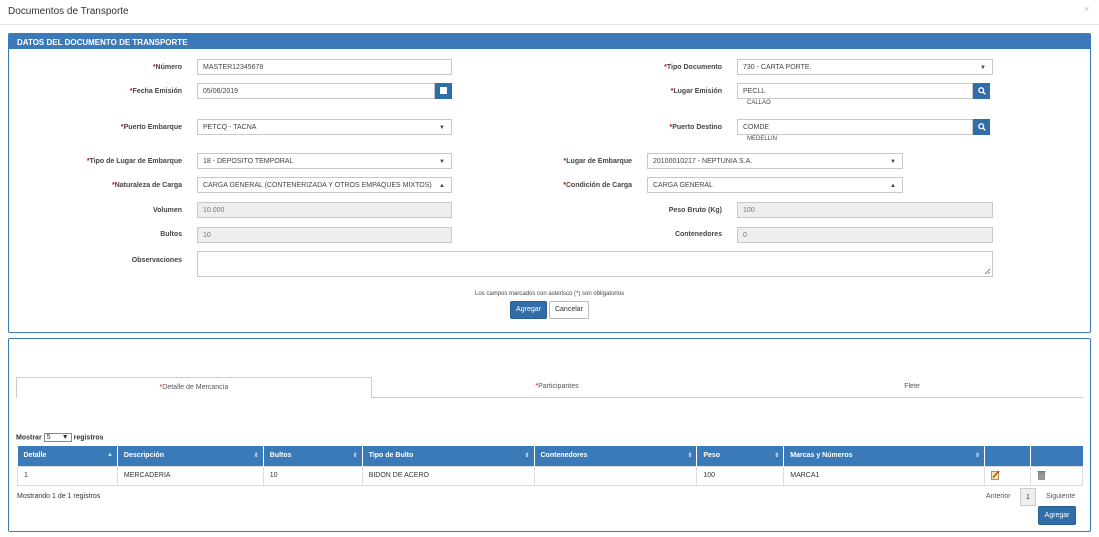 This screenshot has width=1099, height=537. I want to click on title-divider, so click(549, 24).